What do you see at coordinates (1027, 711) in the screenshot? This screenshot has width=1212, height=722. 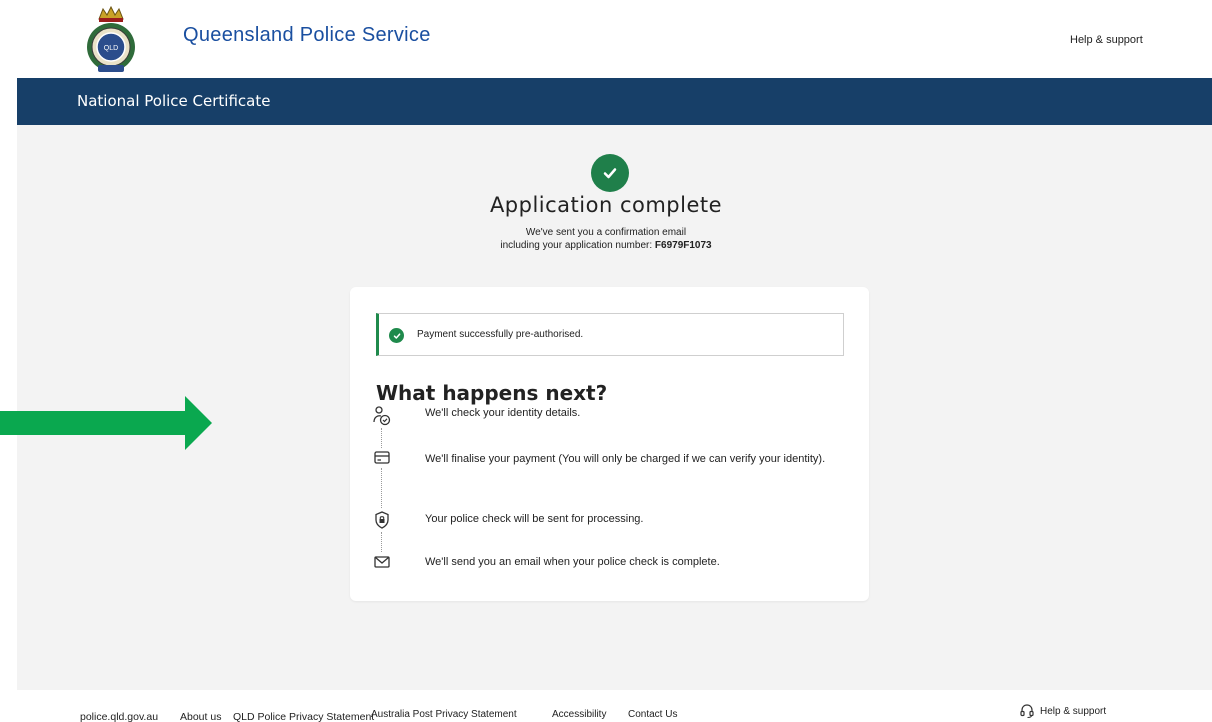 I see `headset-icon` at bounding box center [1027, 711].